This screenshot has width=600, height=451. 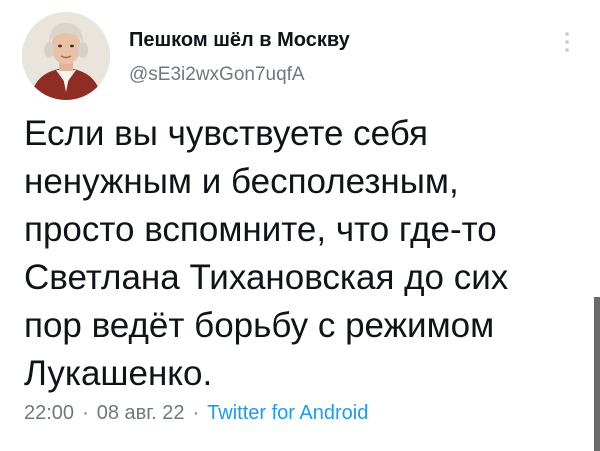 I want to click on tweet-meta: 22:00 · 08 авг. 22 · Twitter for Android, so click(x=196, y=413).